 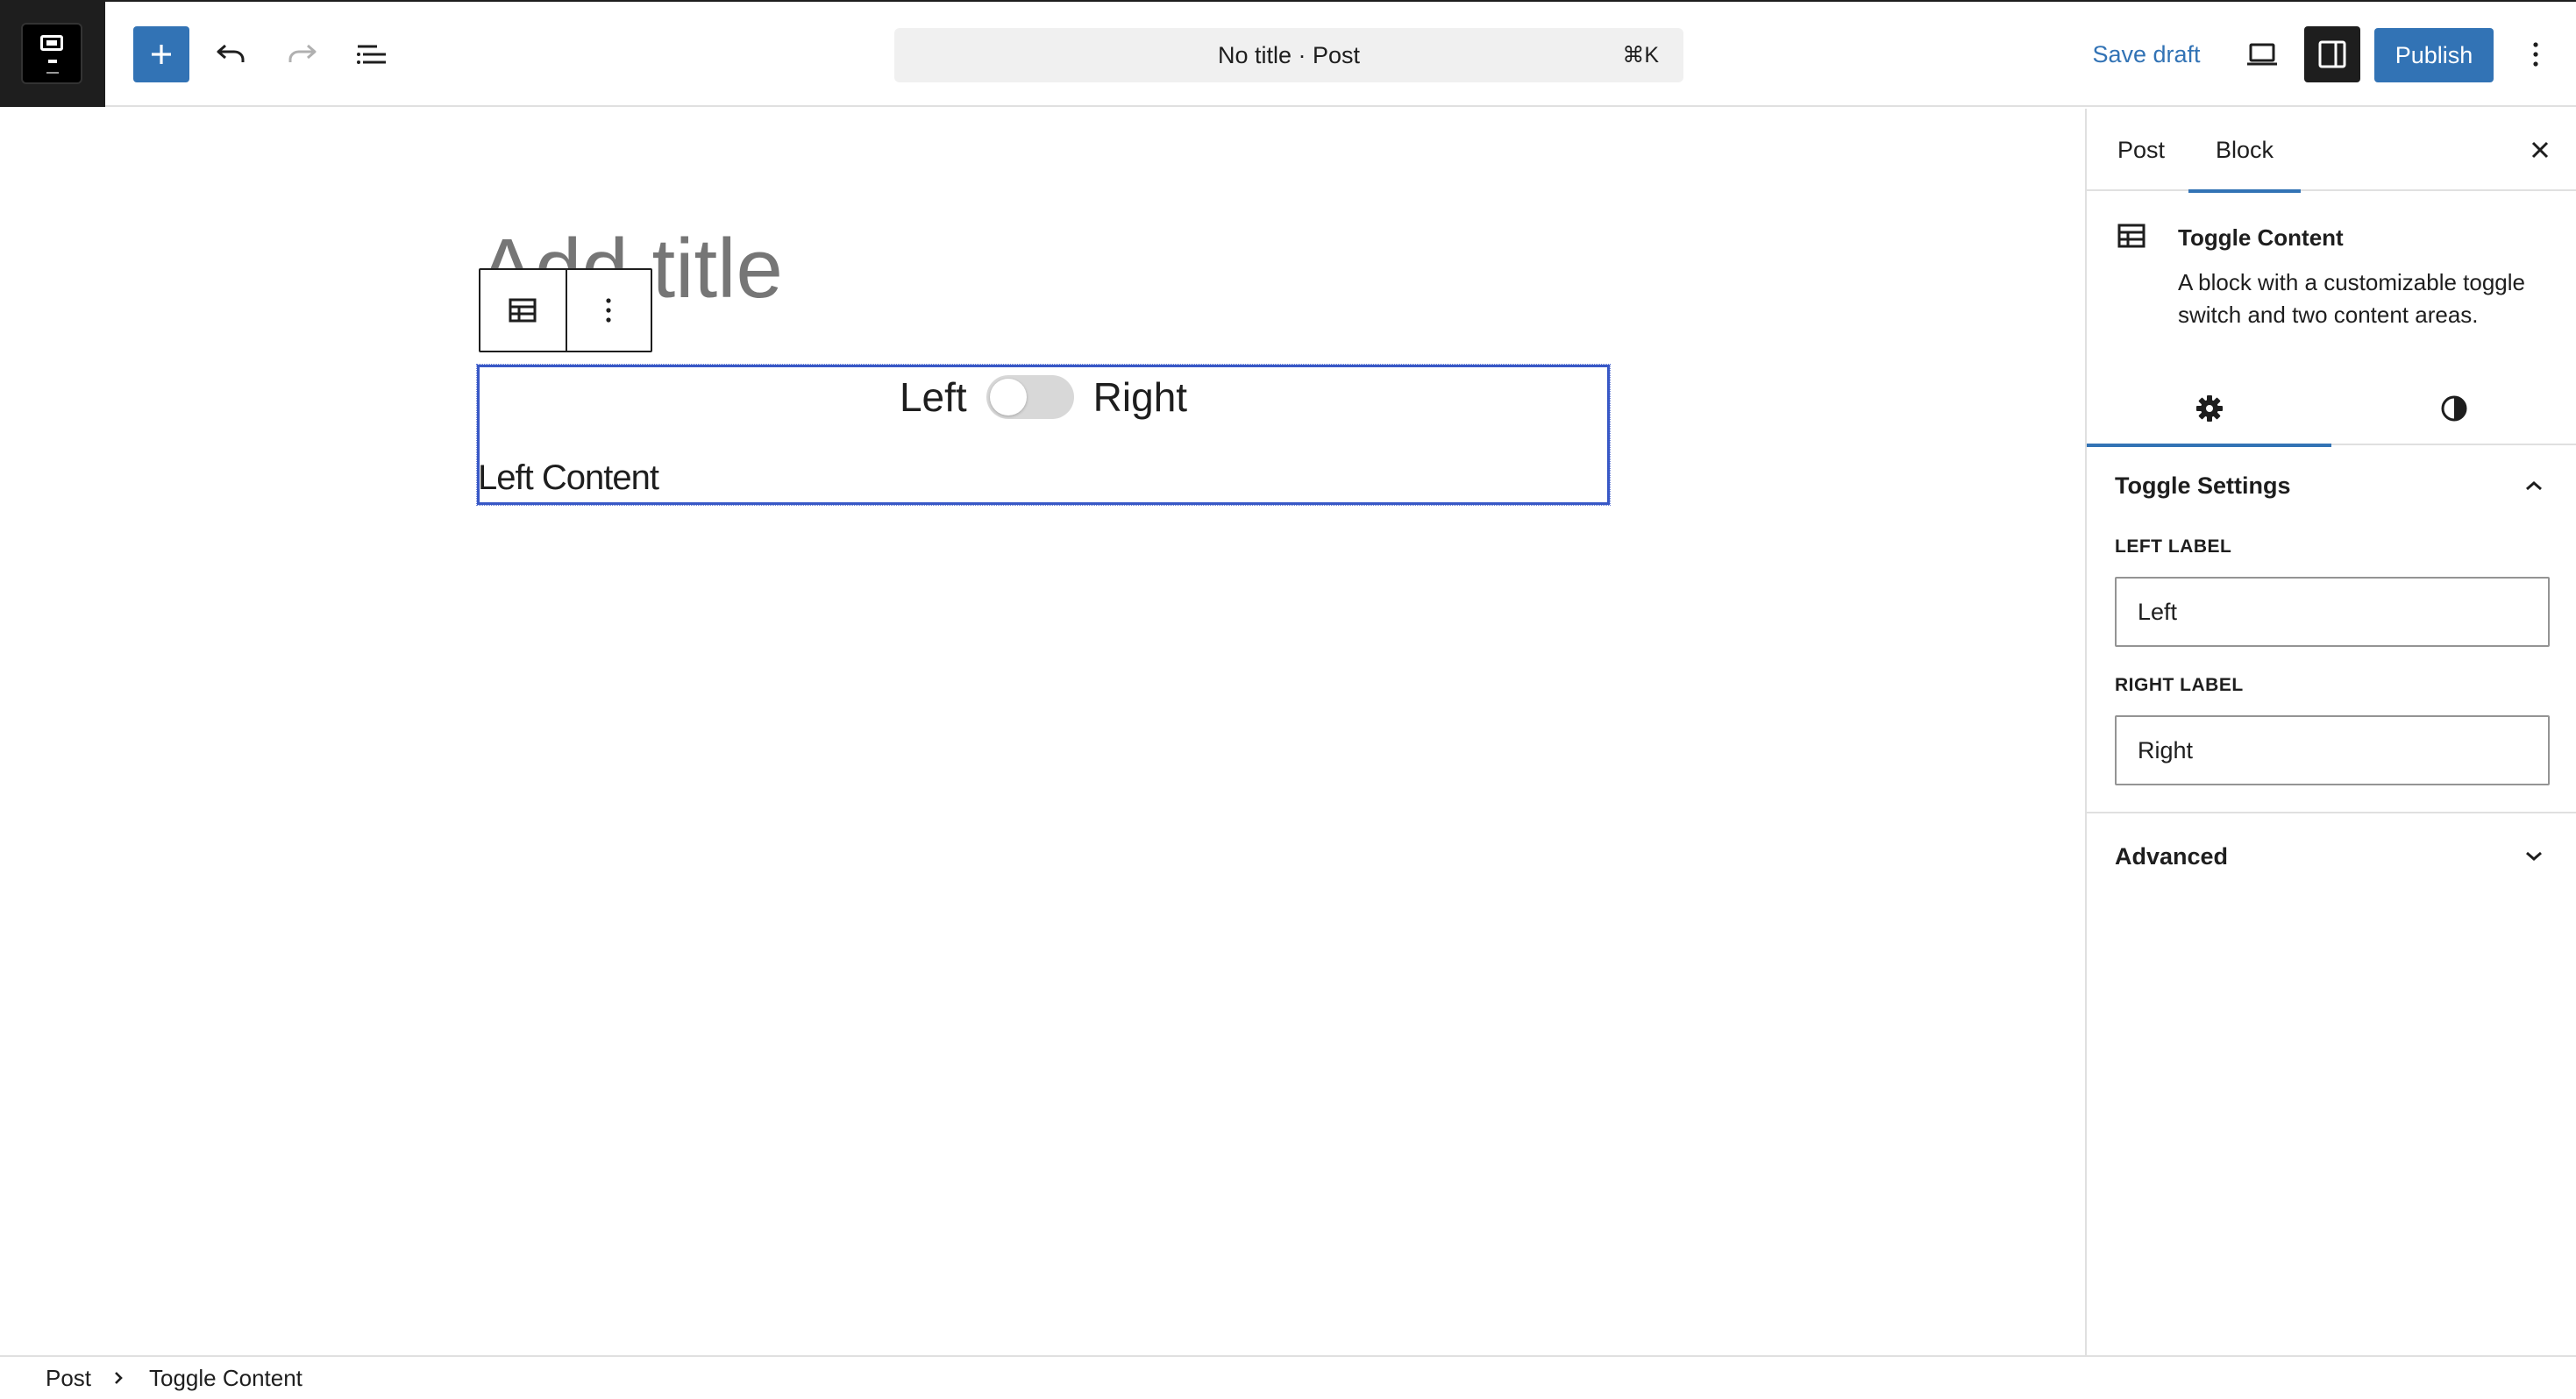 What do you see at coordinates (2179, 685) in the screenshot?
I see `right-label-heading: RIGHT LABEL` at bounding box center [2179, 685].